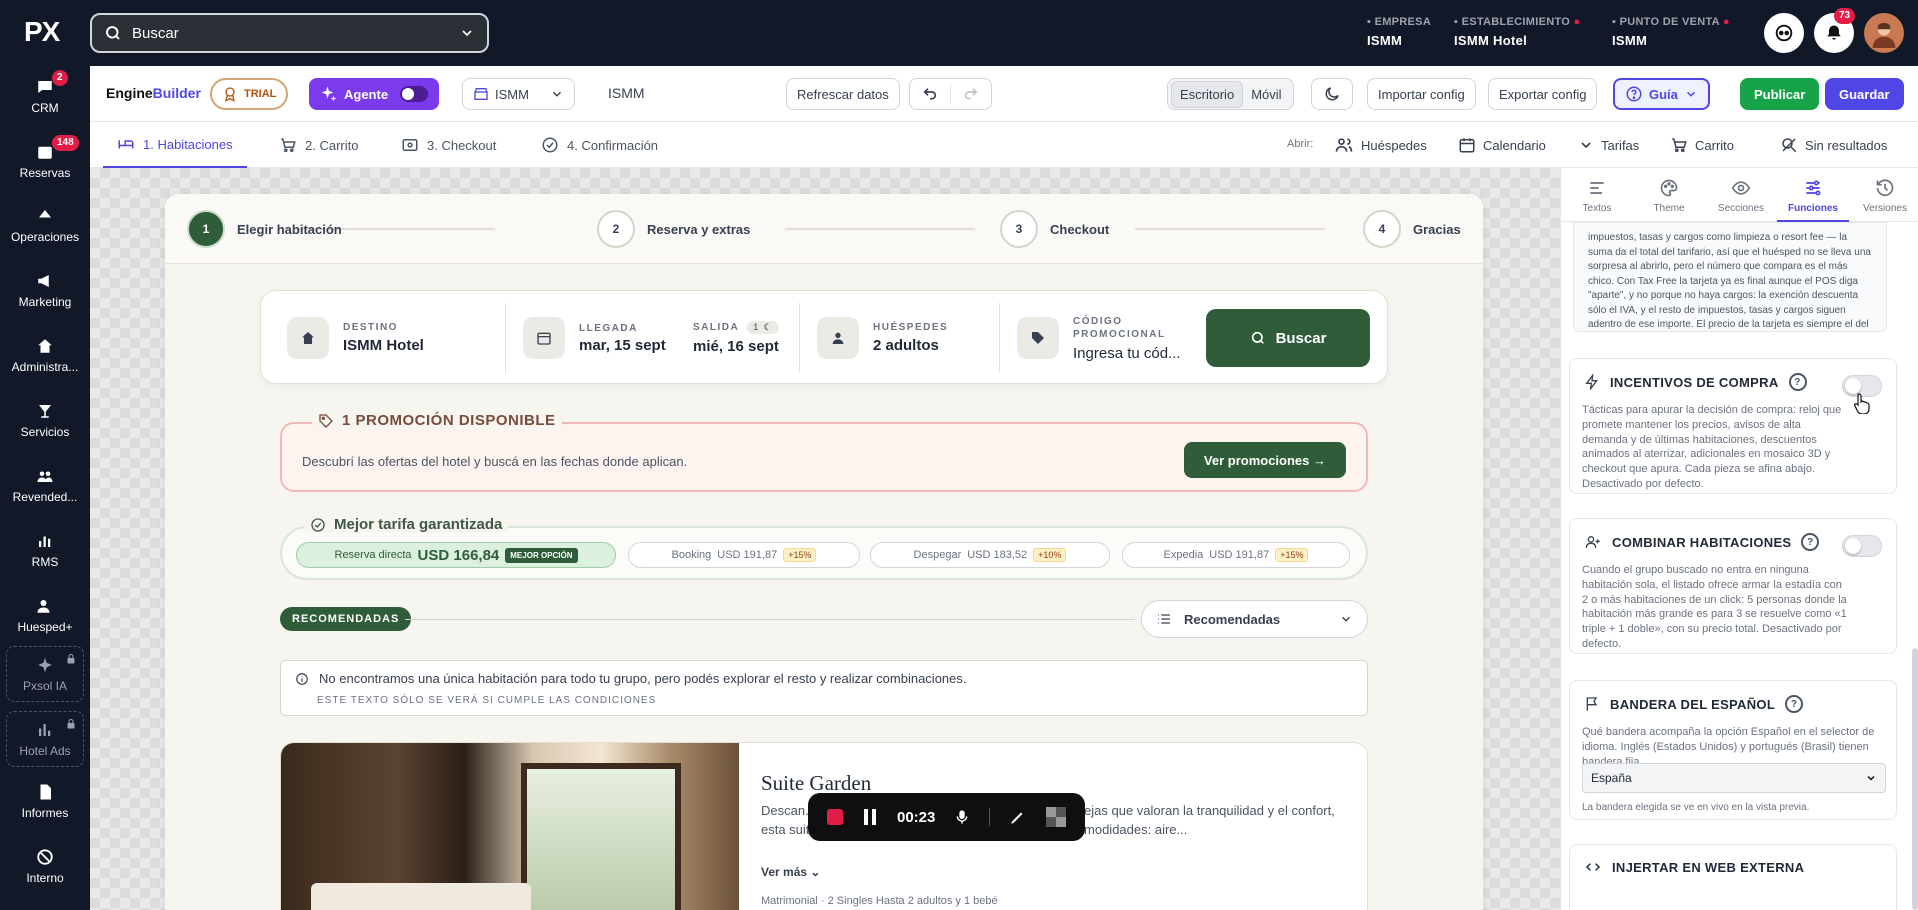  Describe the element at coordinates (518, 94) in the screenshot. I see `hotel-select: ISMM` at that location.